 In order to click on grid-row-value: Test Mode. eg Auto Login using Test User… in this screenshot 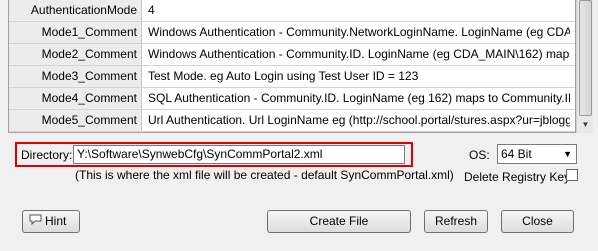, I will do `click(358, 76)`.